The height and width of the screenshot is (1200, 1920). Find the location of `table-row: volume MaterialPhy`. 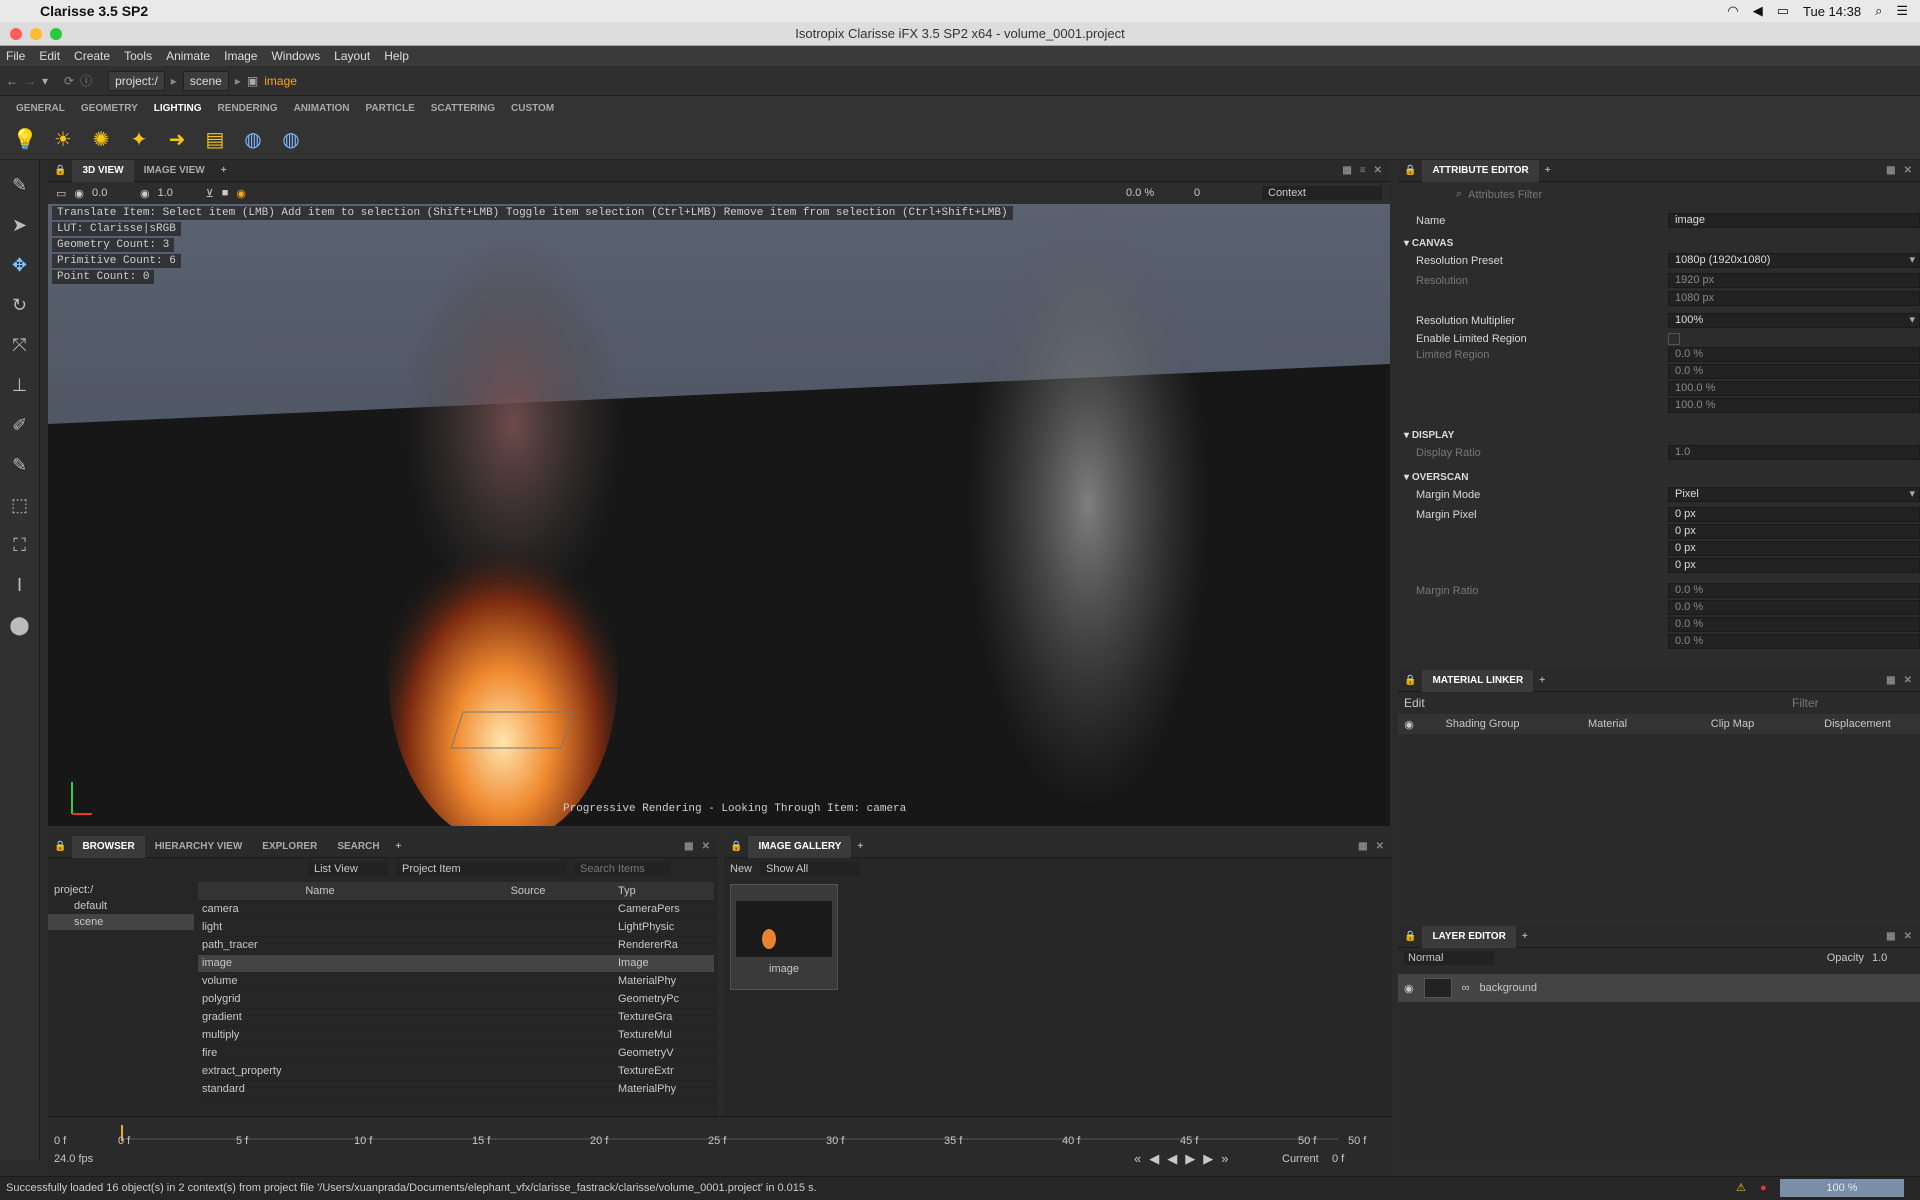

table-row: volume MaterialPhy is located at coordinates (456, 981).